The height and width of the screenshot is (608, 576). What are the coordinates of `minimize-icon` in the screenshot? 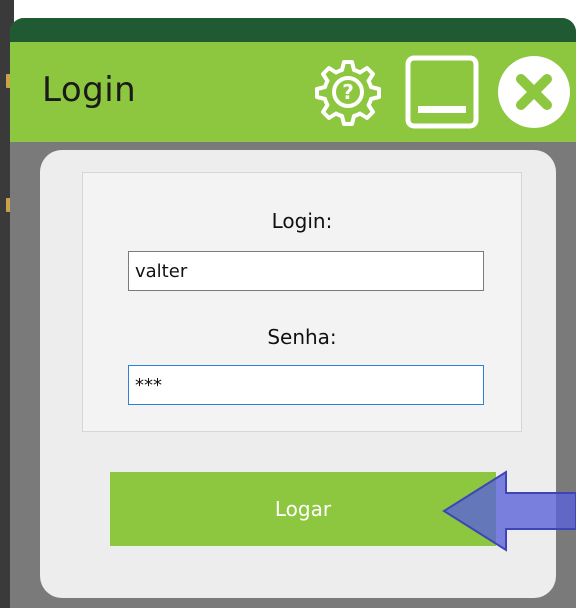 It's located at (442, 92).